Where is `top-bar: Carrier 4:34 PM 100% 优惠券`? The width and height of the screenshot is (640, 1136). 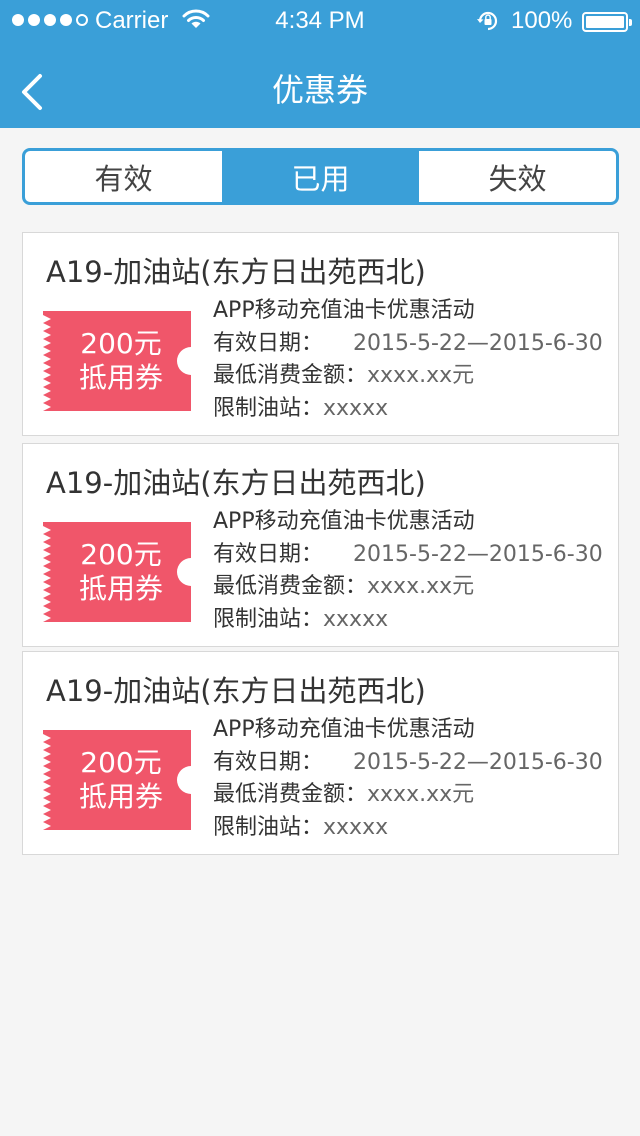
top-bar: Carrier 4:34 PM 100% 优惠券 is located at coordinates (320, 64).